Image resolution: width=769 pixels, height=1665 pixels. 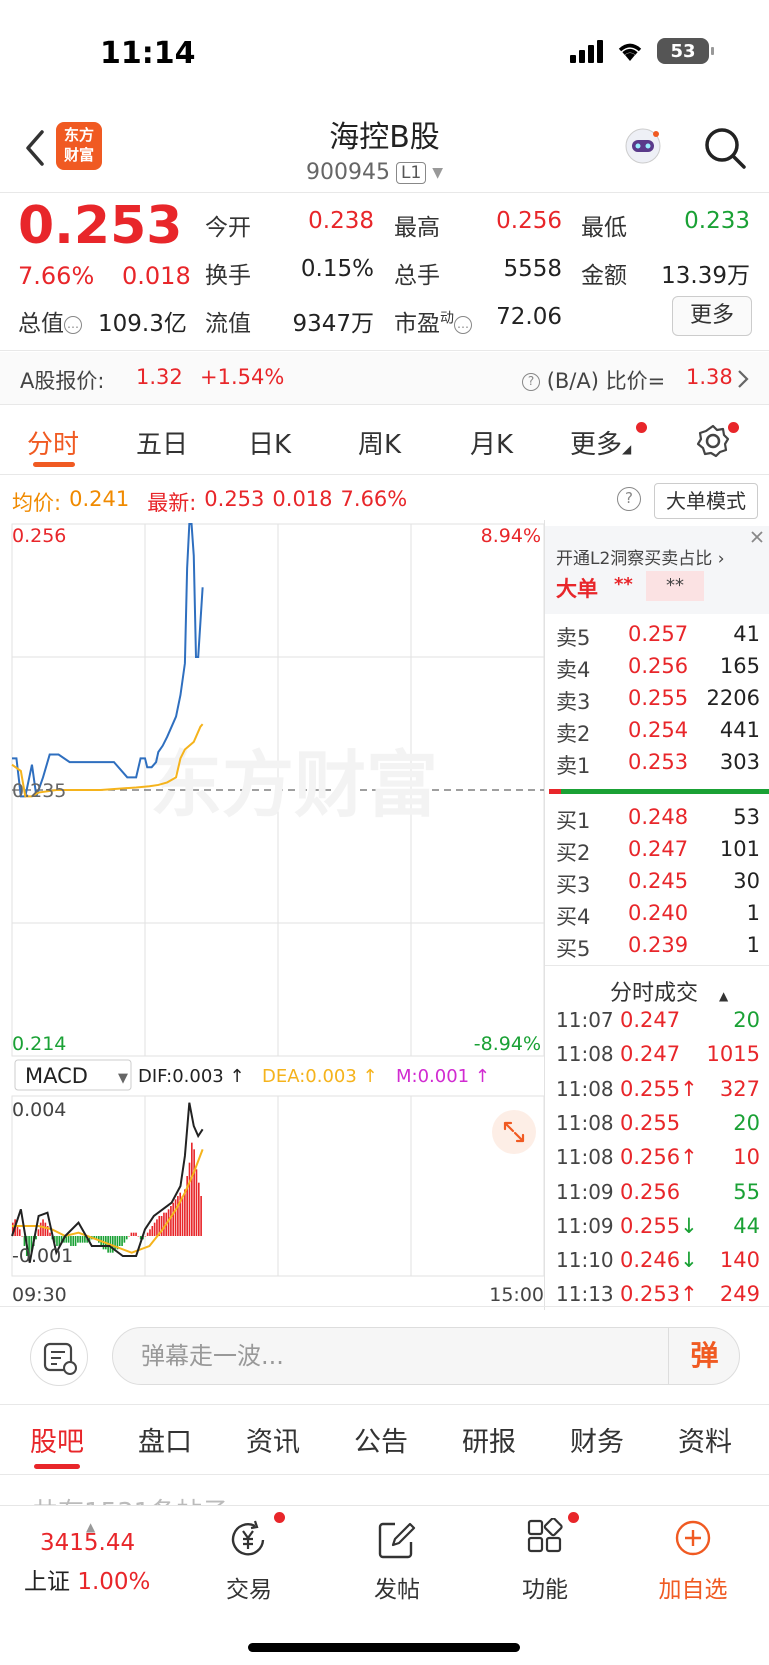 I want to click on total-cap-value: 109.3亿, so click(x=142, y=324).